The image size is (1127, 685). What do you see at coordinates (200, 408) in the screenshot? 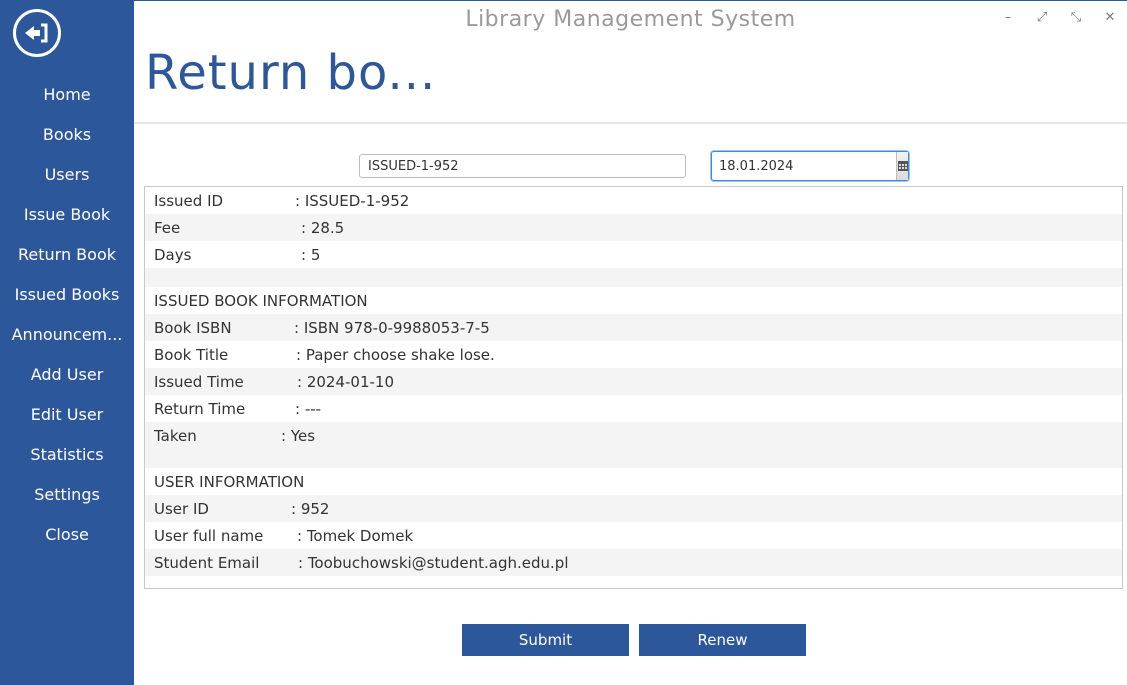
I see `detail-label: Return Time` at bounding box center [200, 408].